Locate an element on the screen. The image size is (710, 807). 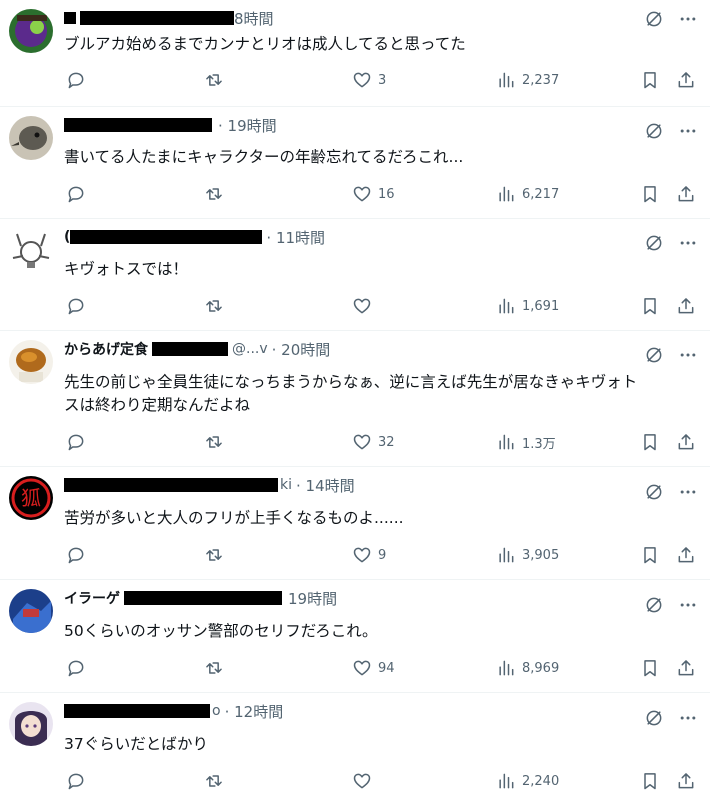
like-button: 32 is located at coordinates (373, 442).